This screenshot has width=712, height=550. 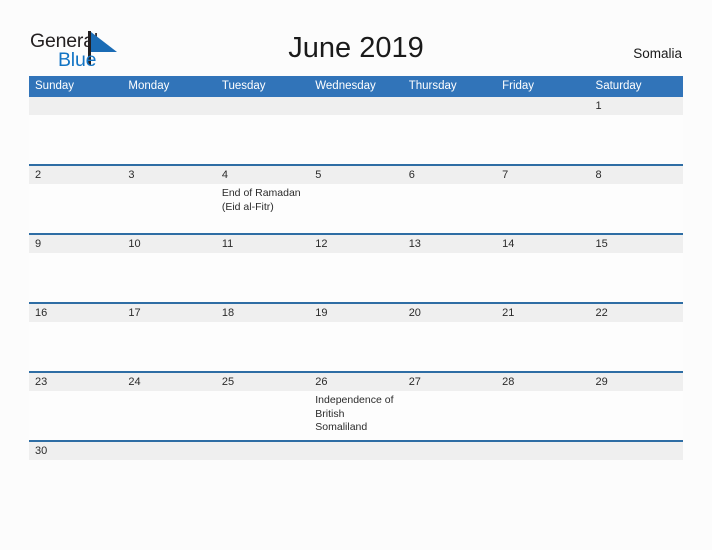 I want to click on calendar-week-row: 1, so click(x=356, y=130).